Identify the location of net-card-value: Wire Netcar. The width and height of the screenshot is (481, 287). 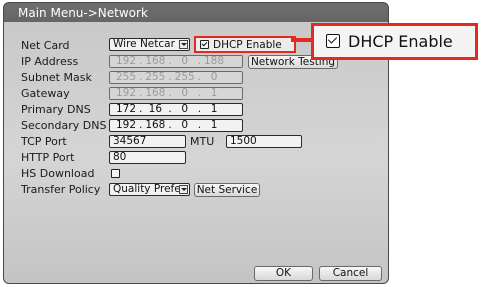
(144, 44).